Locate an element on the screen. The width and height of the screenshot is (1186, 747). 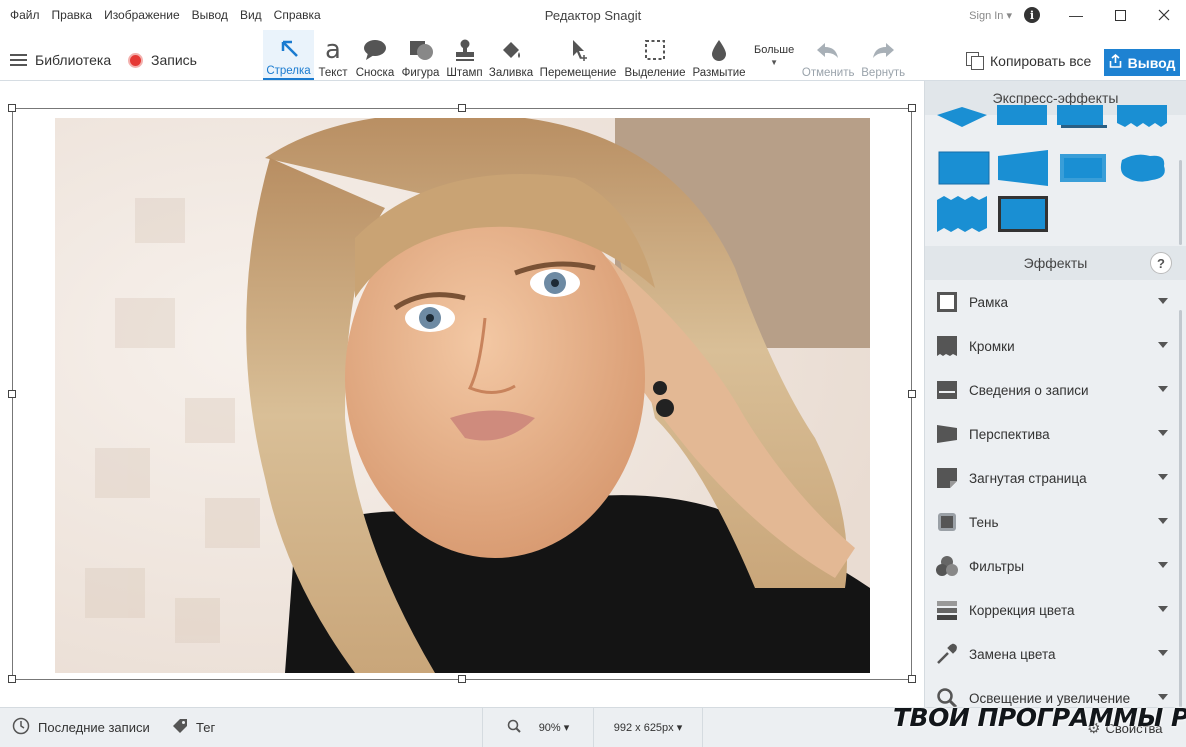
resize-handle-e is located at coordinates (912, 394).